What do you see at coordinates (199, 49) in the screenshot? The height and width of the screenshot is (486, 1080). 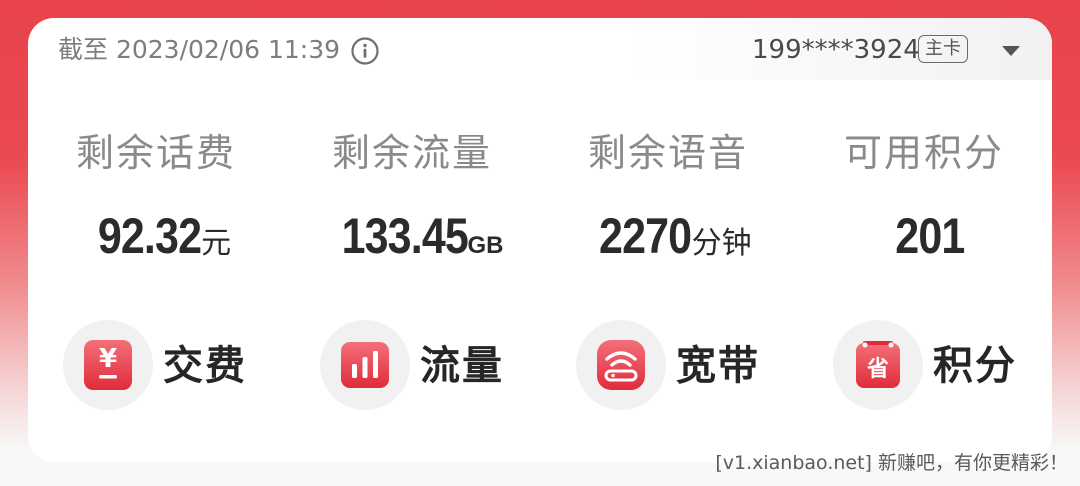 I see `update-timestamp: 截至 2023/02/06 11:39` at bounding box center [199, 49].